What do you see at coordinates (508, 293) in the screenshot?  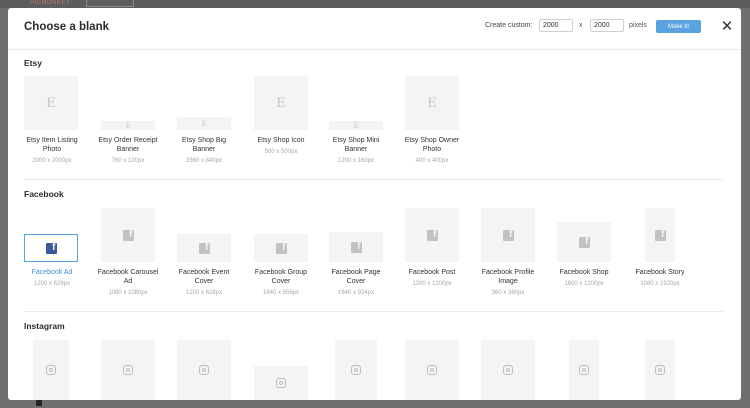 I see `template-size: 360 x 360px` at bounding box center [508, 293].